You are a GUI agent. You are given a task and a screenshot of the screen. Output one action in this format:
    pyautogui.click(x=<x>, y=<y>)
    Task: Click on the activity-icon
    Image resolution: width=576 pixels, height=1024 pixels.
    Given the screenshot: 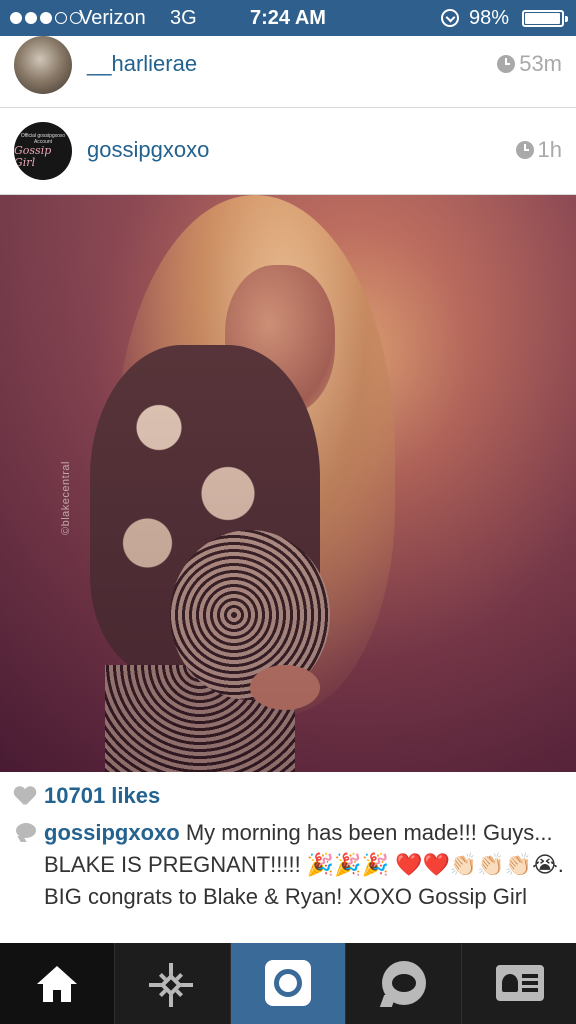 What is the action you would take?
    pyautogui.click(x=404, y=983)
    